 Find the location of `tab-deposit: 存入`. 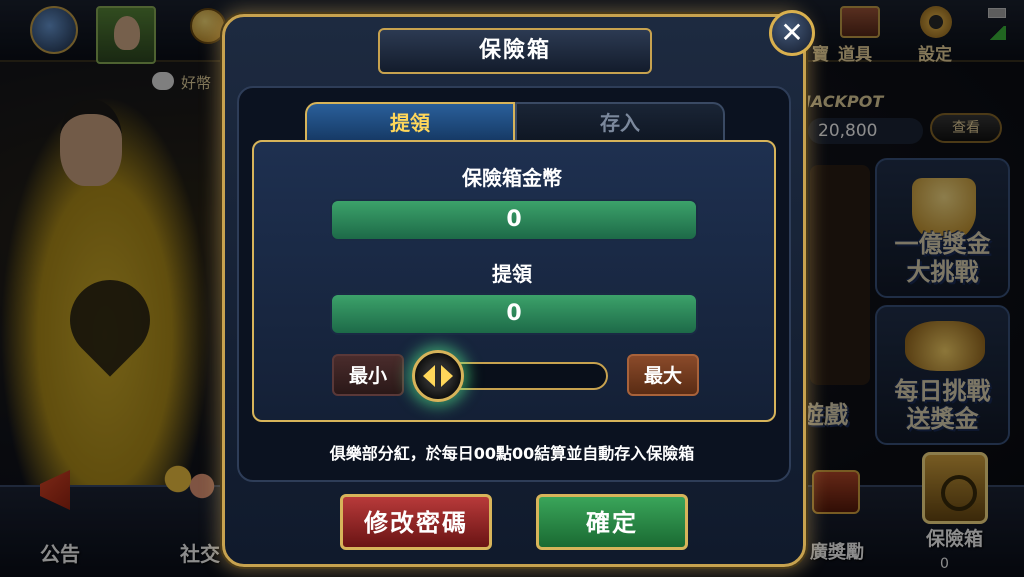

tab-deposit: 存入 is located at coordinates (620, 121).